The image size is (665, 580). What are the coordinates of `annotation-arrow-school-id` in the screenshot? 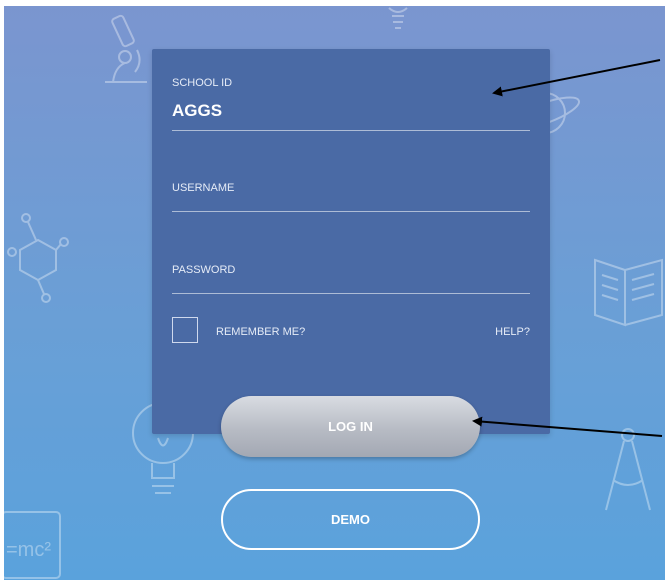 It's located at (576, 78).